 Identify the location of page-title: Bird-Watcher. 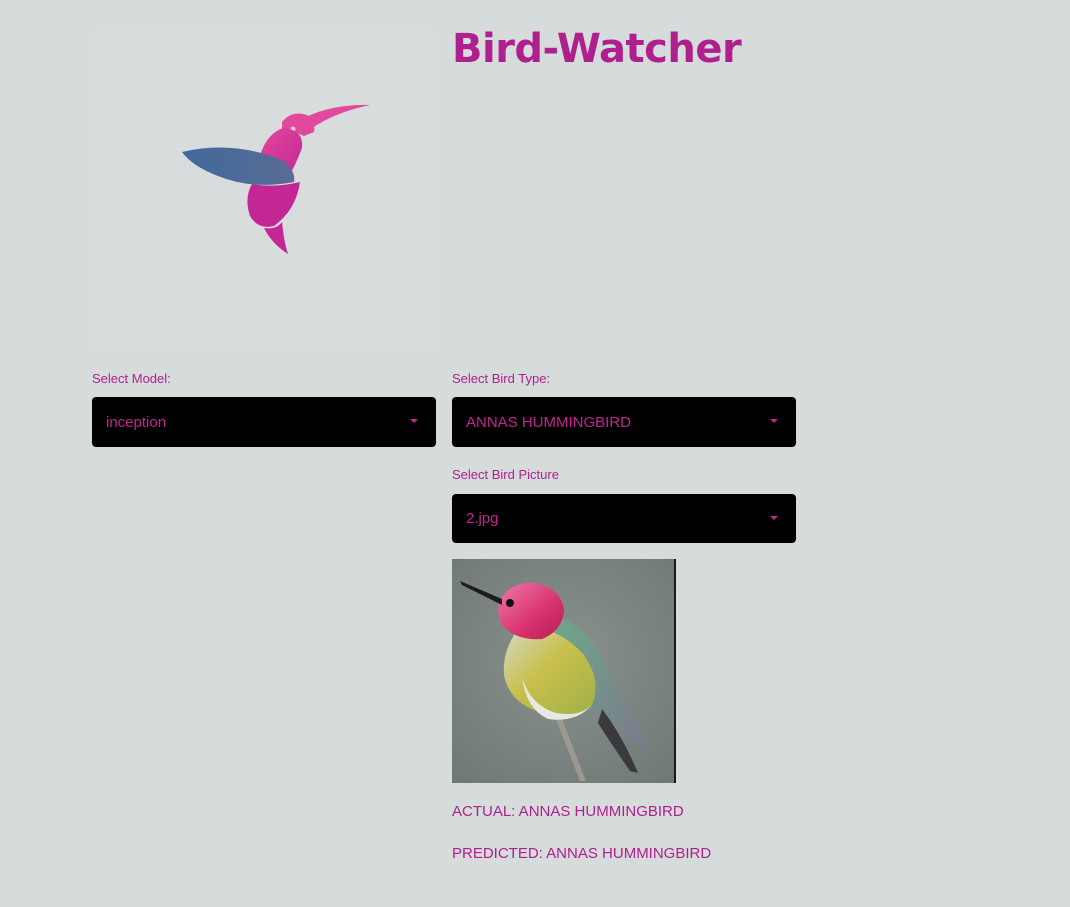
(597, 49).